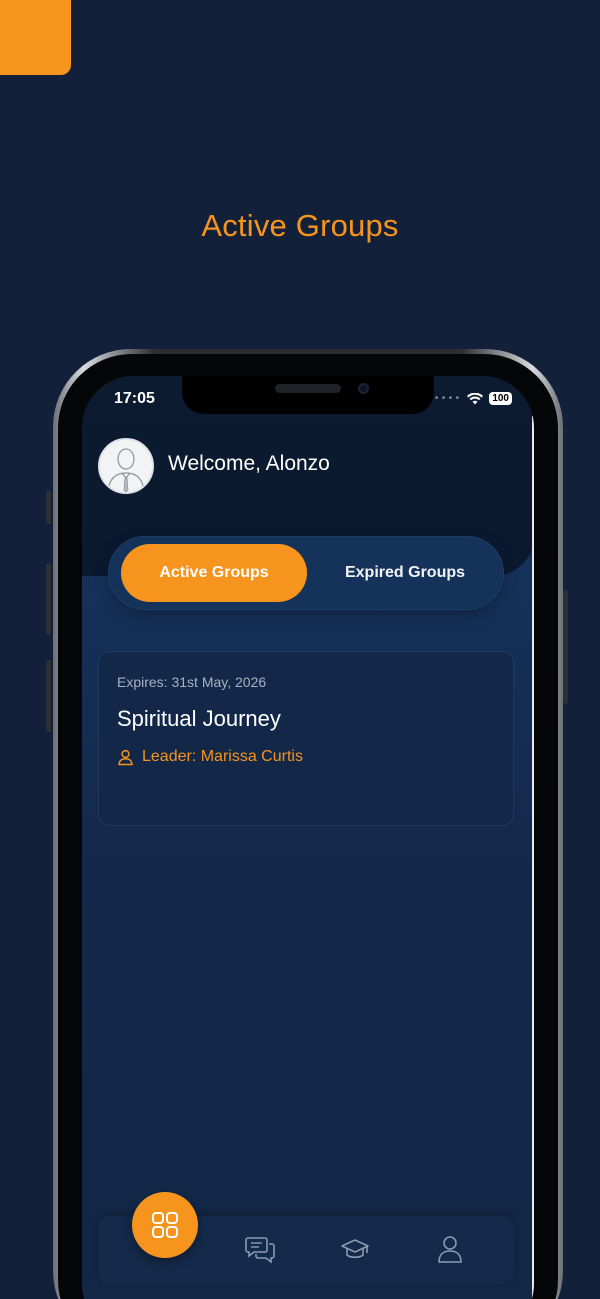 This screenshot has height=1299, width=600. What do you see at coordinates (475, 398) in the screenshot?
I see `wifi-icon` at bounding box center [475, 398].